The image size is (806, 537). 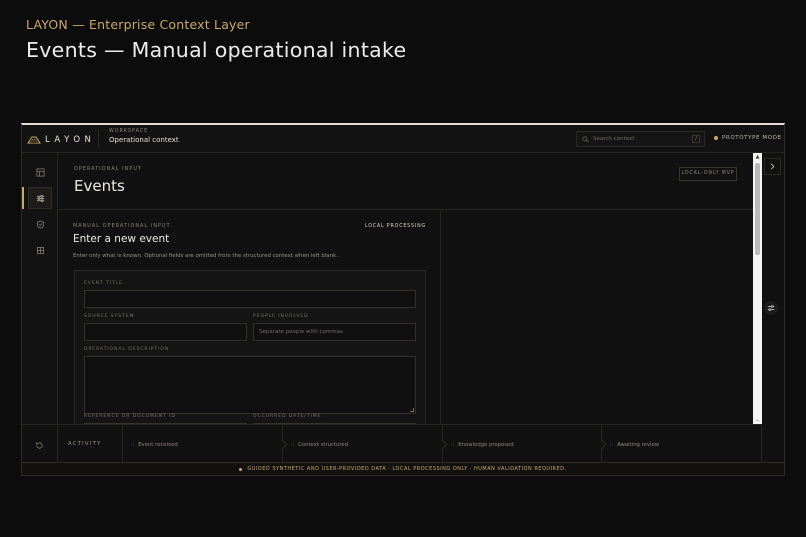 I want to click on local-processing-label: LOCAL PROCESSING, so click(x=395, y=226).